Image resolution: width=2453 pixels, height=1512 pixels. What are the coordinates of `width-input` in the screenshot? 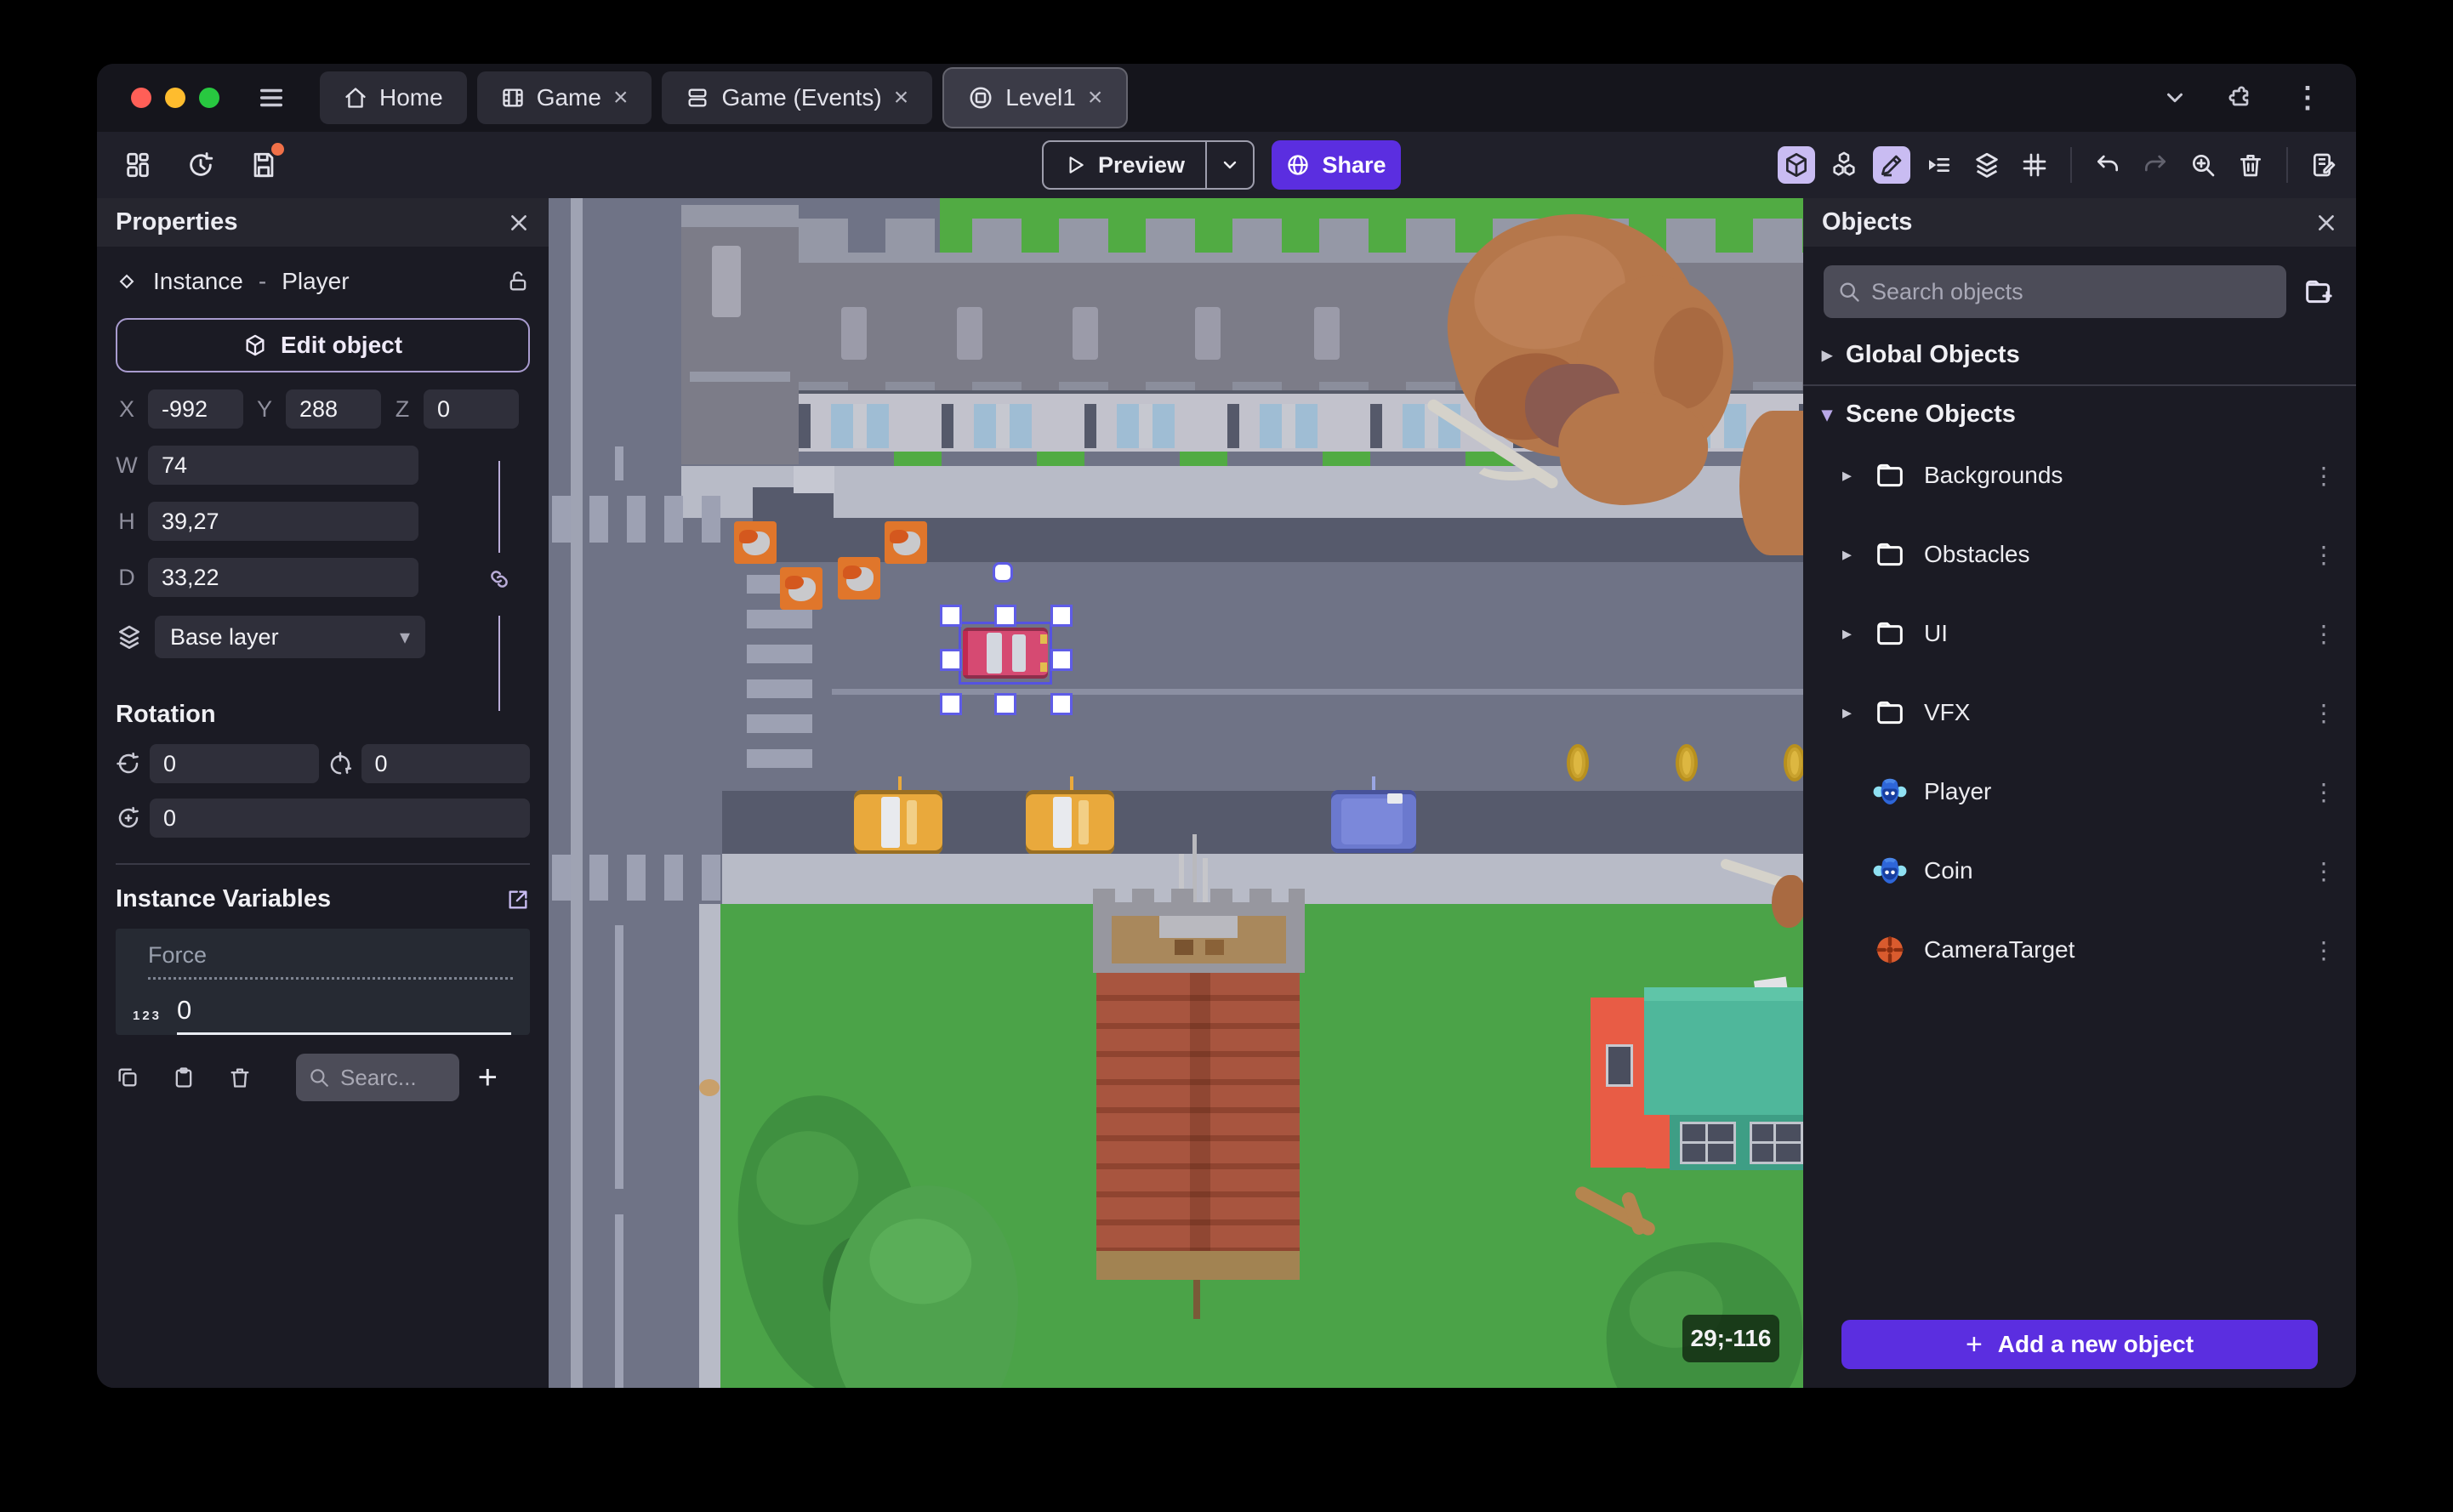 It's located at (283, 465).